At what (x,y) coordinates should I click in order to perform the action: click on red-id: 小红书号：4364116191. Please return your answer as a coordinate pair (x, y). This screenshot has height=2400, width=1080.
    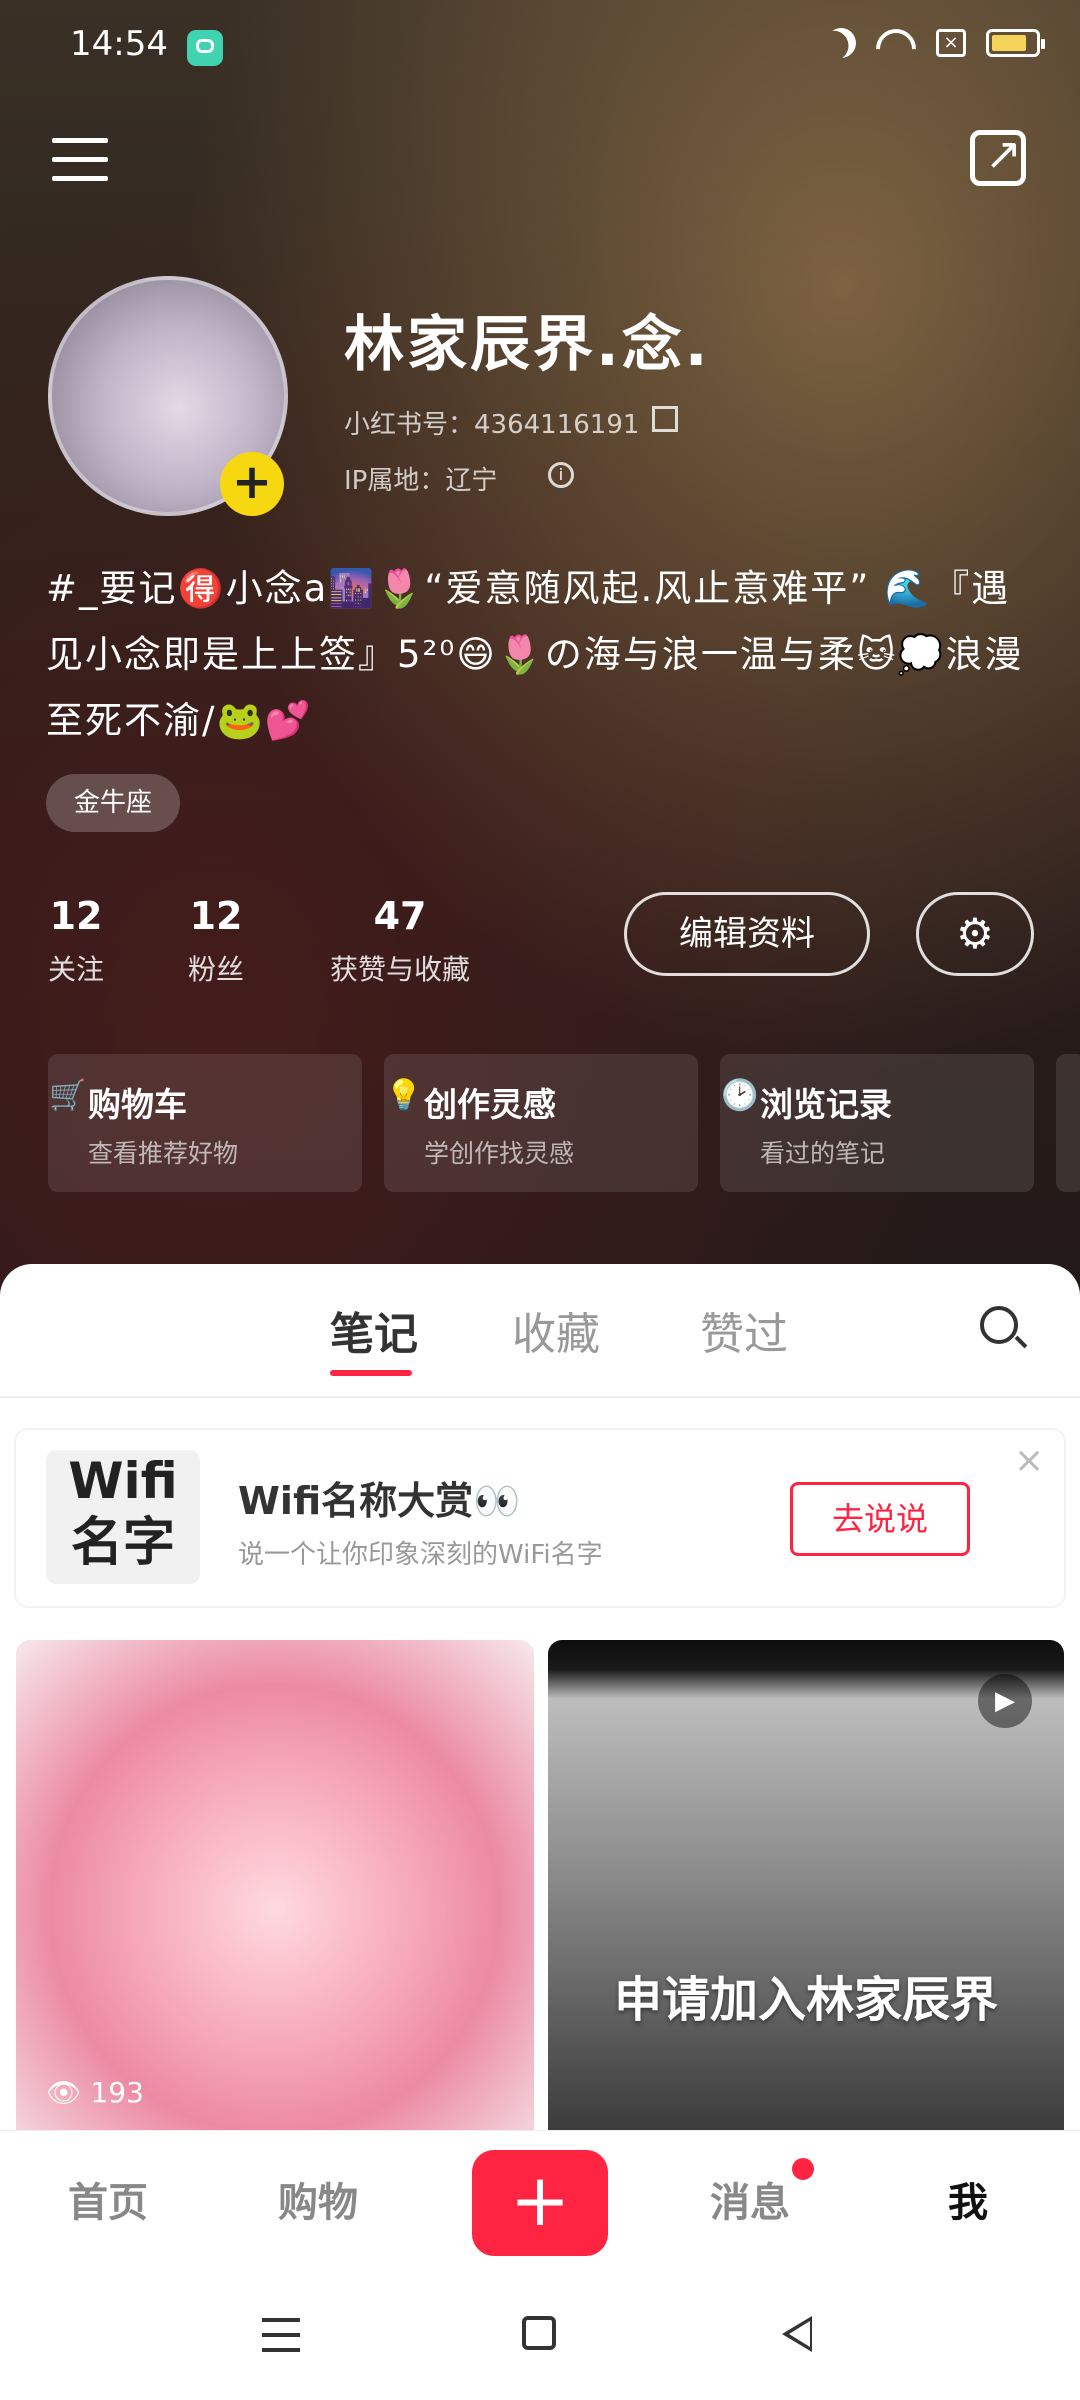
    Looking at the image, I should click on (492, 425).